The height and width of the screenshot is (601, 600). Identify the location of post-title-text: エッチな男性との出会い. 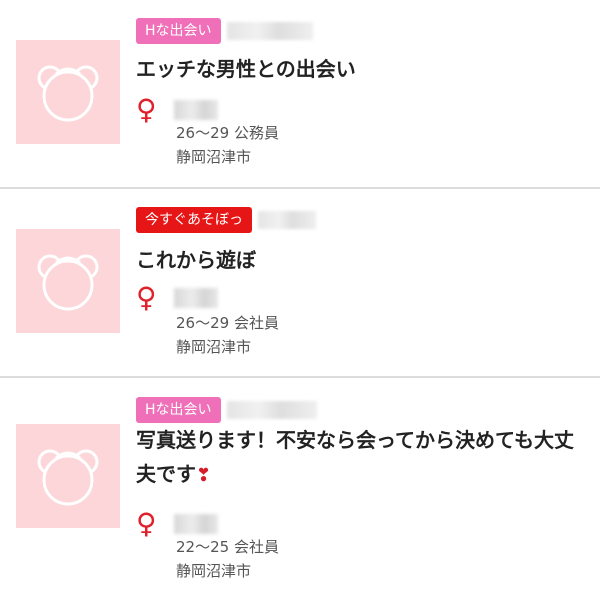
(246, 69).